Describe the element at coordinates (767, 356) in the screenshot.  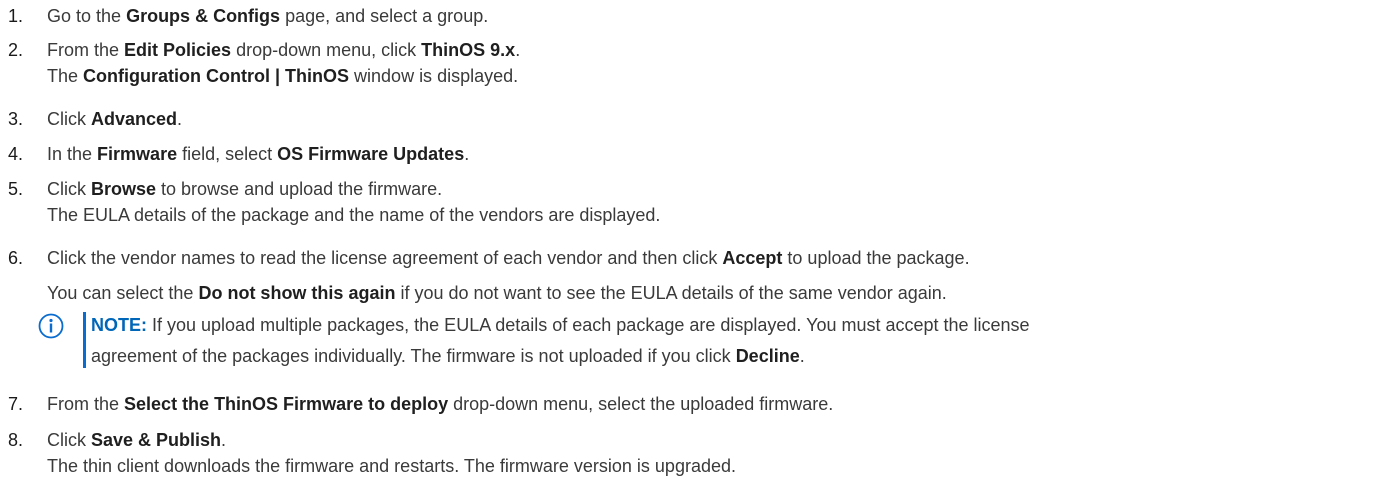
I see `ui-term: Decline` at that location.